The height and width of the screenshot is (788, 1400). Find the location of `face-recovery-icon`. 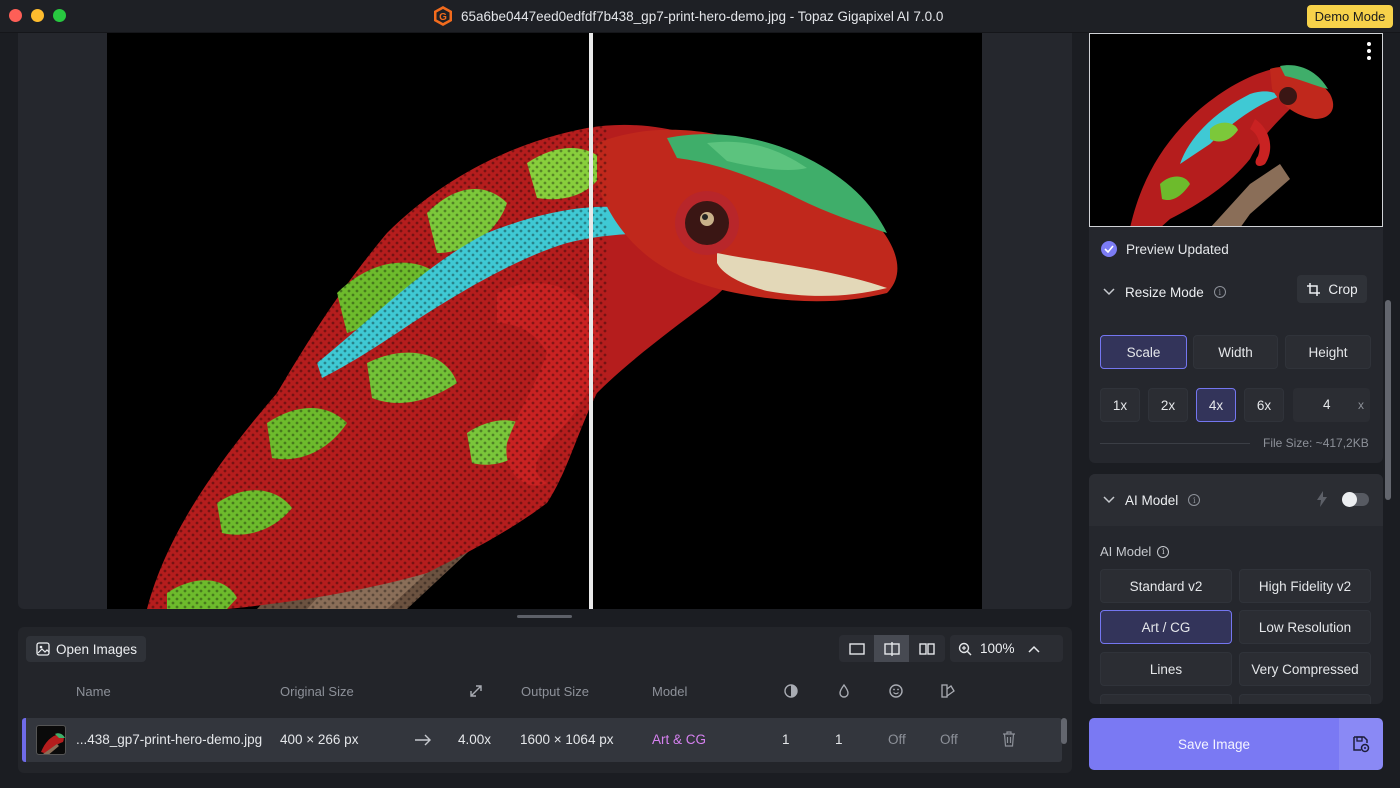

face-recovery-icon is located at coordinates (896, 691).